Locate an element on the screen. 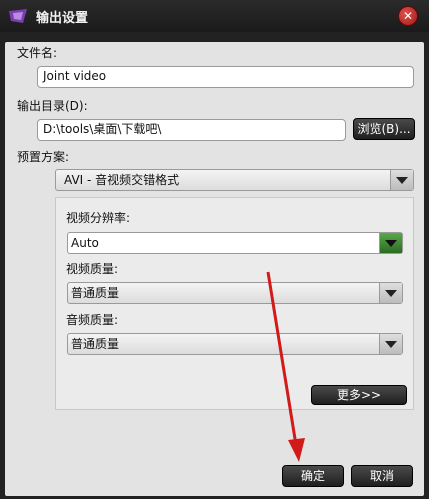  annotation-arrow is located at coordinates (285, 366).